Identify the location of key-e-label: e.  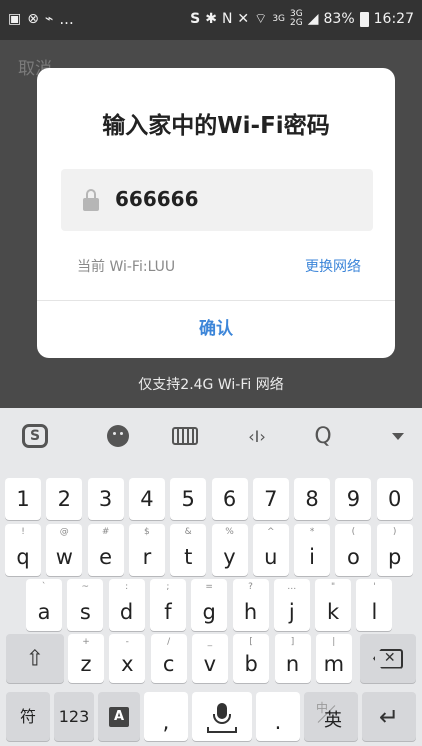
(106, 557).